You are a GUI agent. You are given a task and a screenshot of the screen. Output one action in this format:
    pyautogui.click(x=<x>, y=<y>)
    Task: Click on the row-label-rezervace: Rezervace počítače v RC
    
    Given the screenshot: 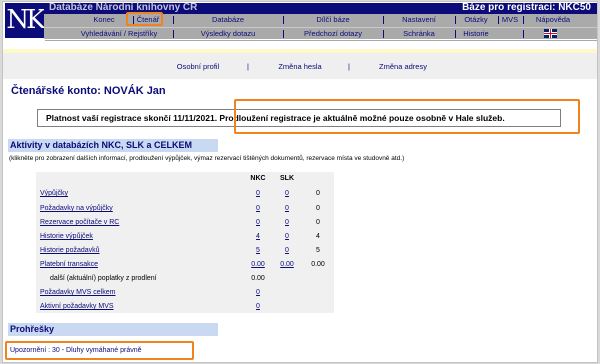 What is the action you would take?
    pyautogui.click(x=79, y=222)
    